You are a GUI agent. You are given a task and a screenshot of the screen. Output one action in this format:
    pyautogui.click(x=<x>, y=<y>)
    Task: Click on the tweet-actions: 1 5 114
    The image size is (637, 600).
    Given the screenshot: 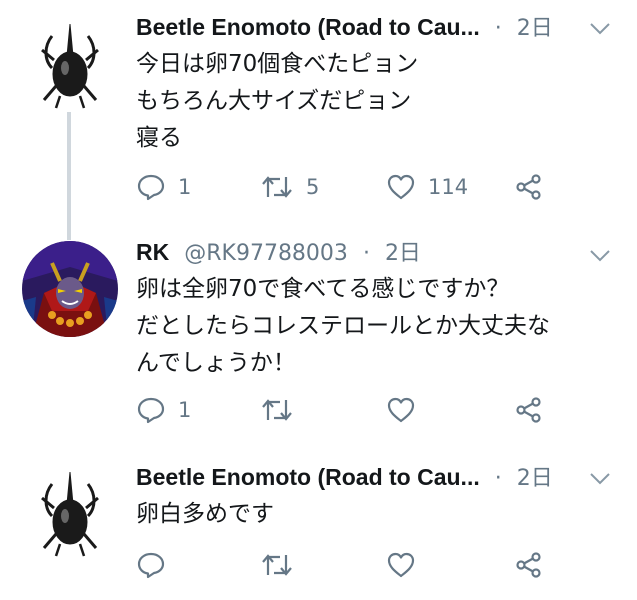 What is the action you would take?
    pyautogui.click(x=371, y=187)
    